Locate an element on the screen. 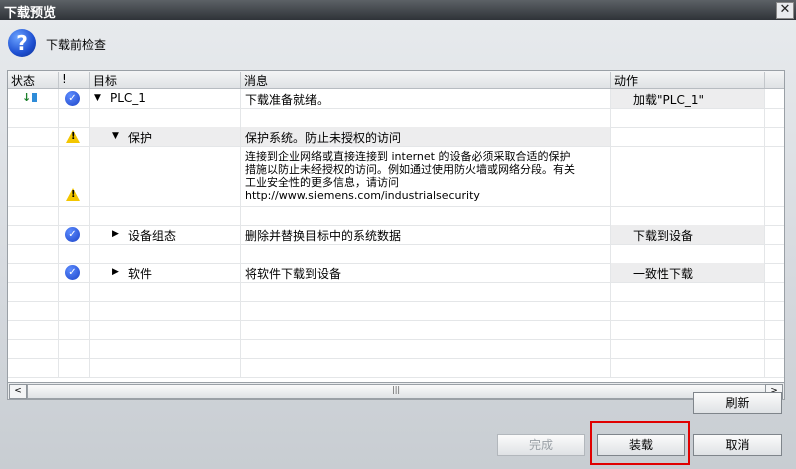 The height and width of the screenshot is (469, 796). table-header: 状态 ! 目标 消息 动作 is located at coordinates (396, 80).